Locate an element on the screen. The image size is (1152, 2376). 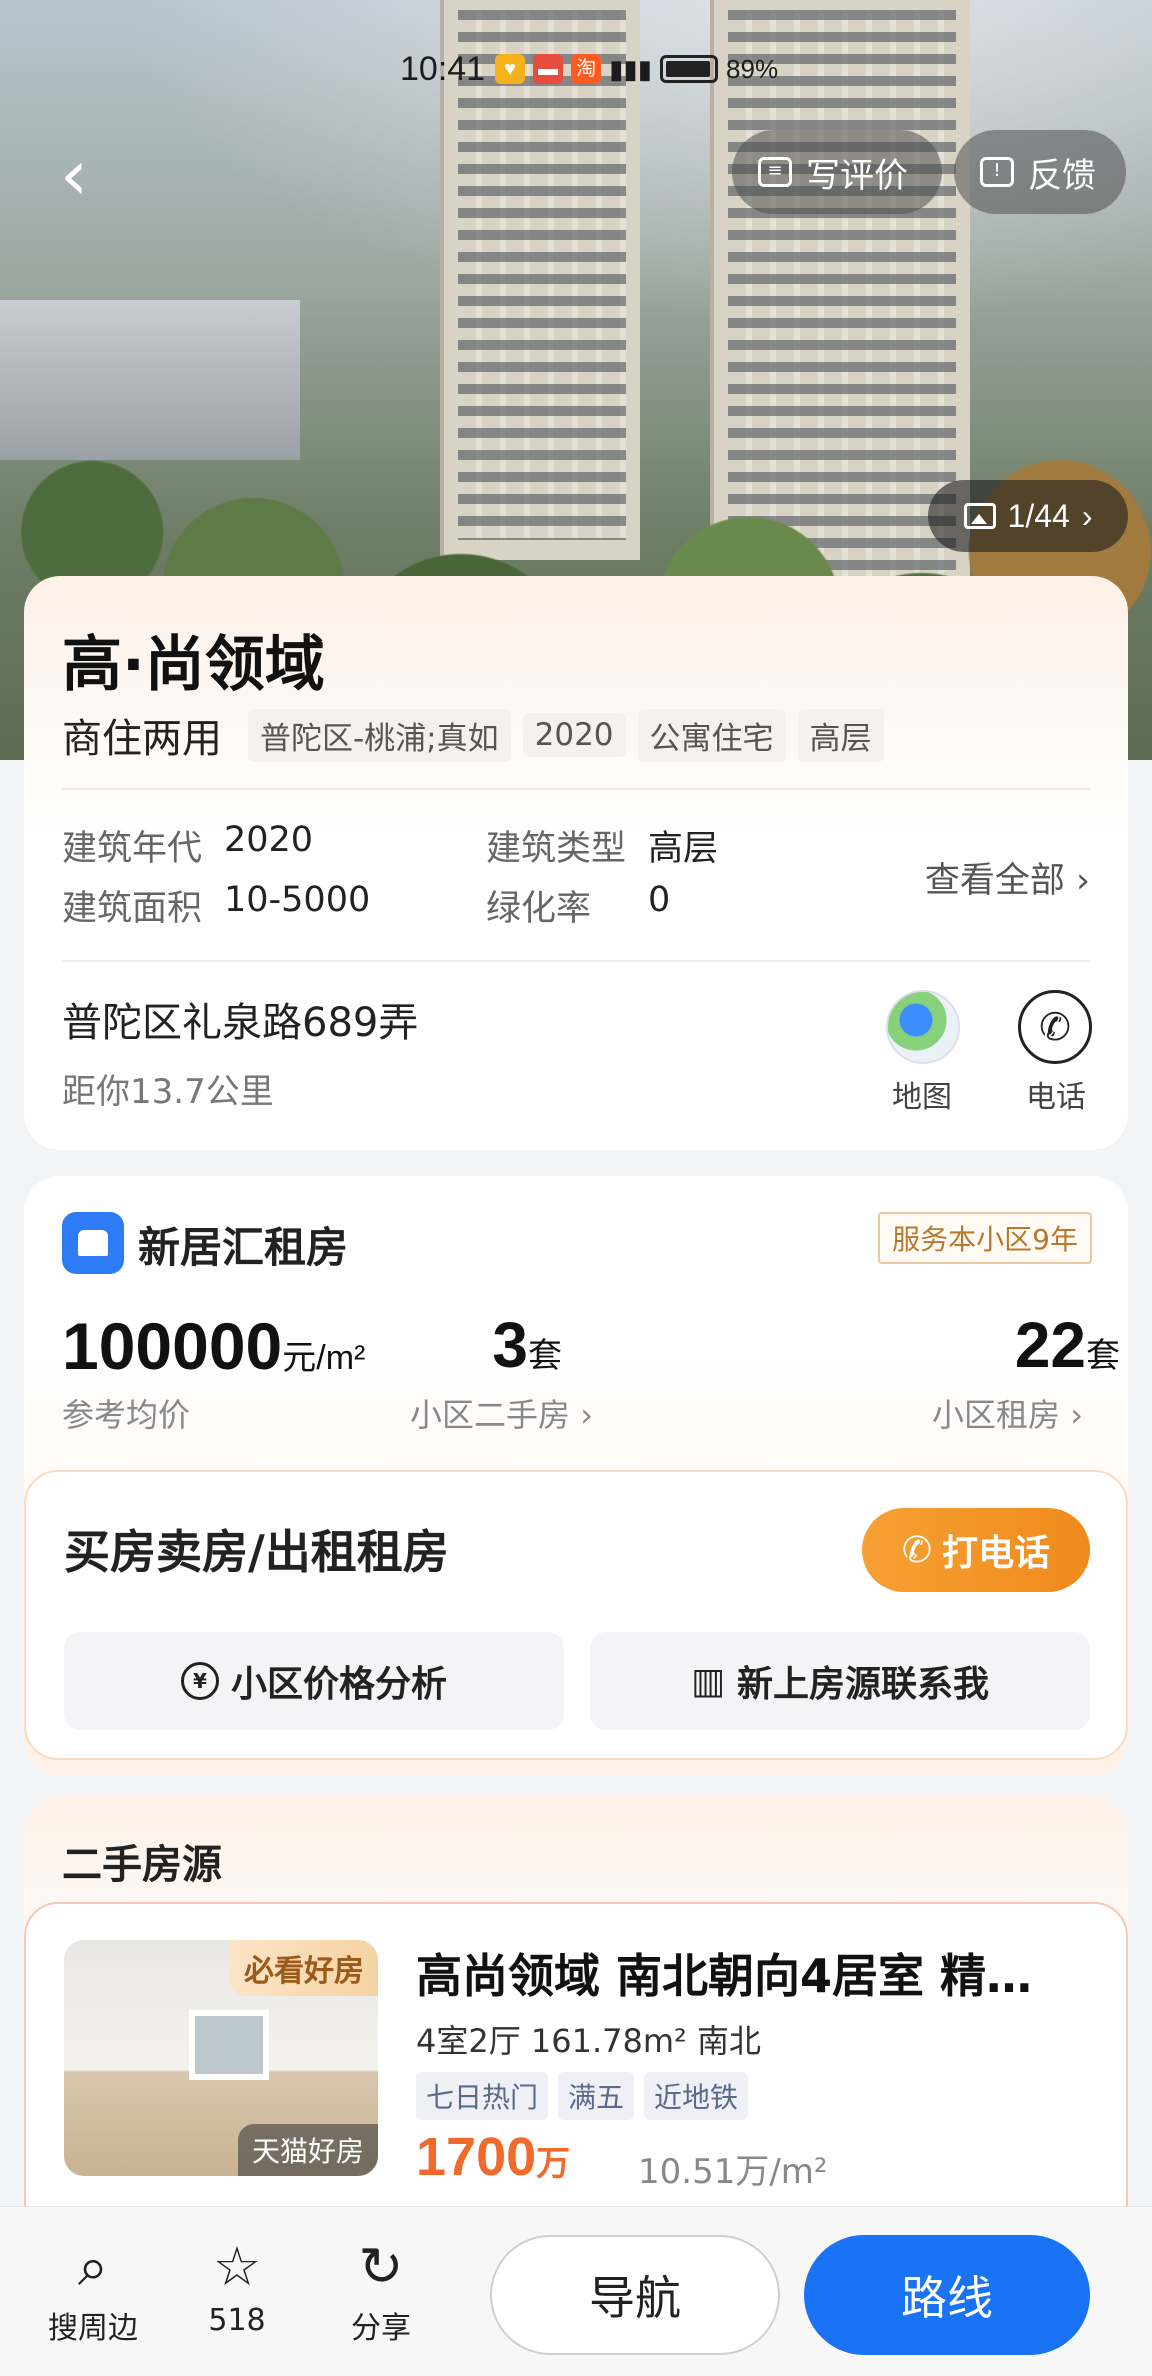
second-hand-count-value: 3 is located at coordinates (510, 1345).